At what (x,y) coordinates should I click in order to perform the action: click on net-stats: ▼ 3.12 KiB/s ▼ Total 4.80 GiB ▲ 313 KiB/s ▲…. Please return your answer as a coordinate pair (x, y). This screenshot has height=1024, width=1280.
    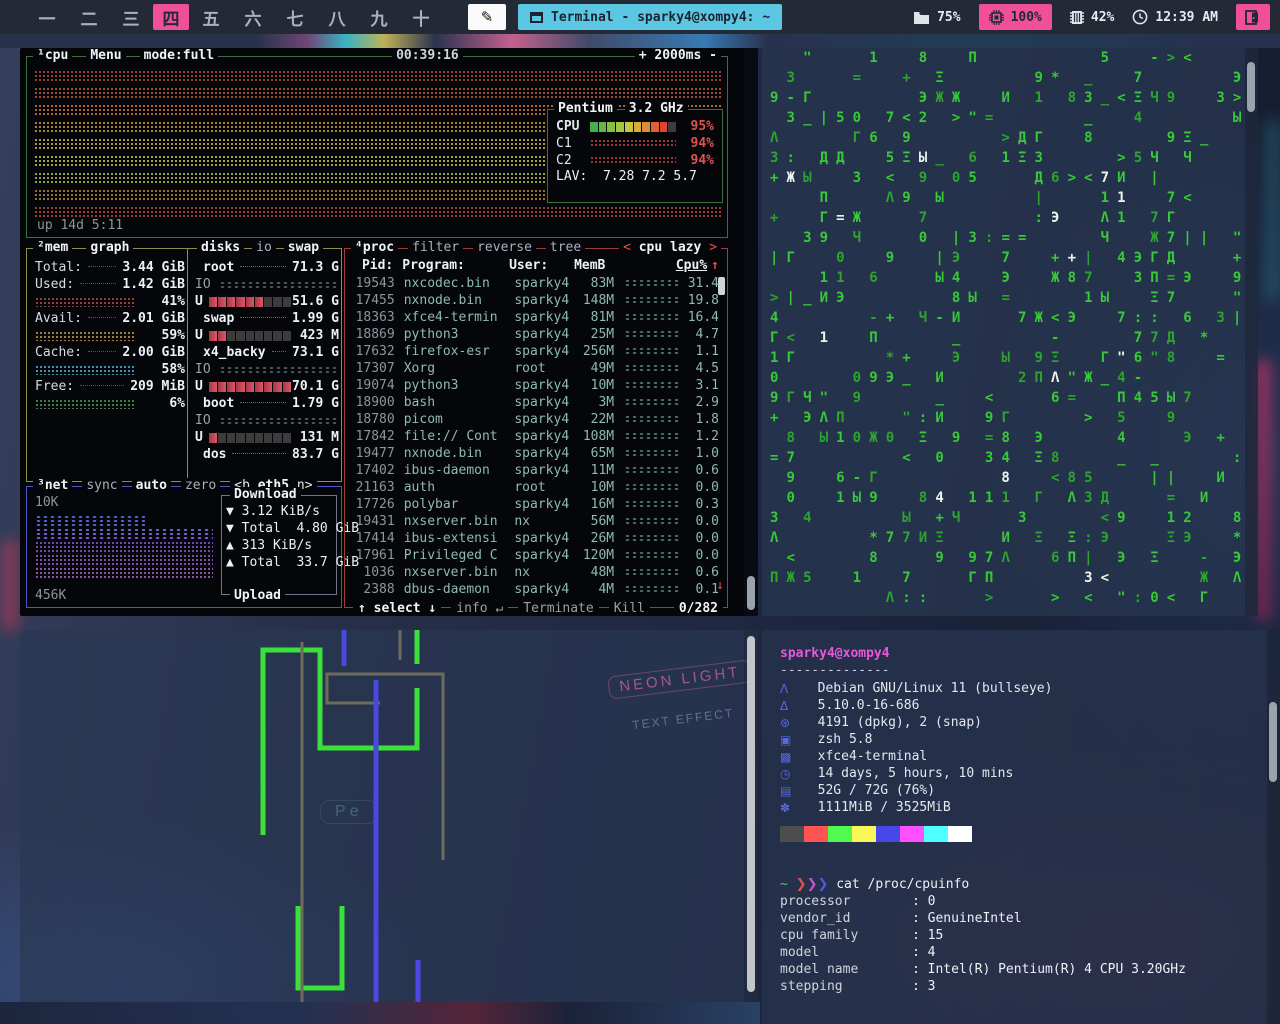
    Looking at the image, I should click on (290, 534).